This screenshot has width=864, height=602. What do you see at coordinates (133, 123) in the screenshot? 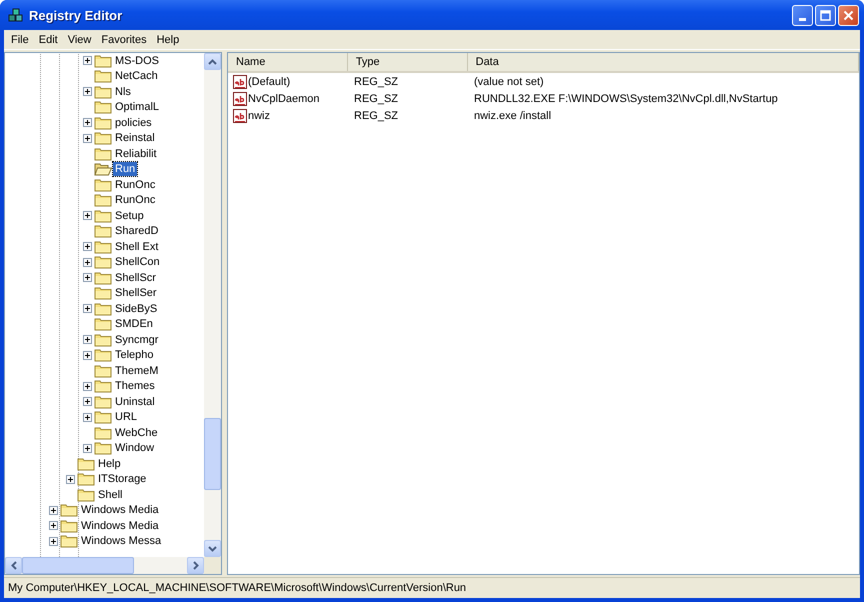
I see `tree-item: policies` at bounding box center [133, 123].